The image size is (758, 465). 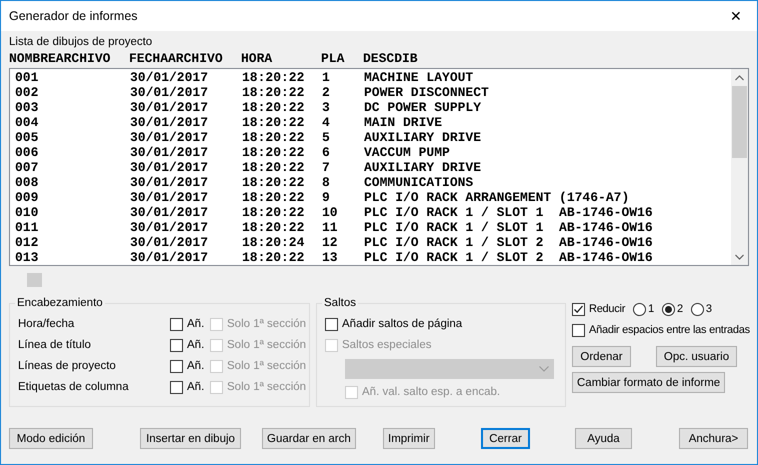 I want to click on dialog-button: Cerrar, so click(x=505, y=438).